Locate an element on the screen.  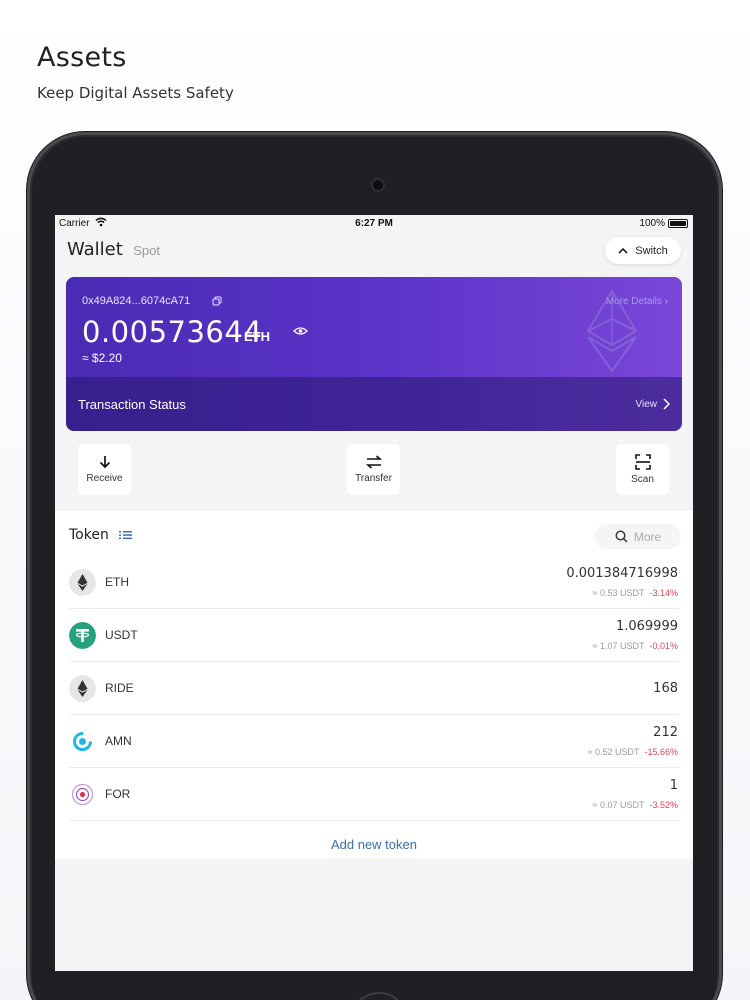
usdt-icon is located at coordinates (82, 635).